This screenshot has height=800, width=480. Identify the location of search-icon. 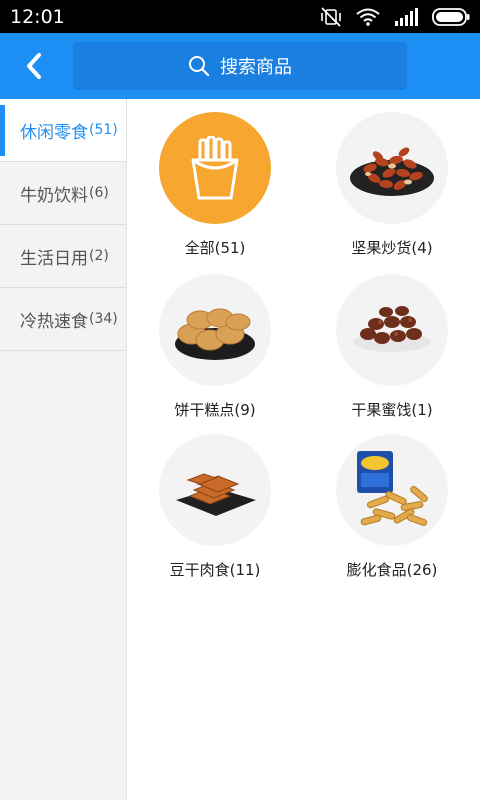
(199, 66).